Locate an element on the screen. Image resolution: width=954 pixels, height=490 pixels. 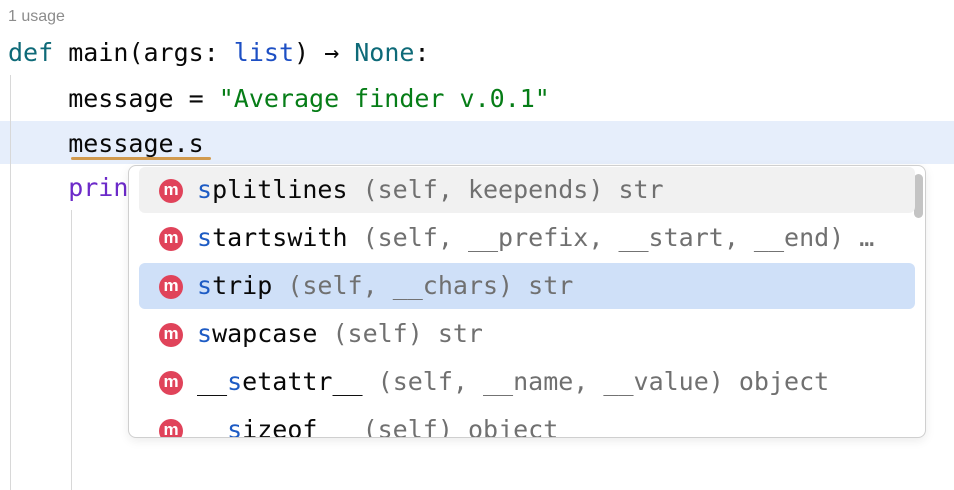
completion-text: strip (self, __chars) str is located at coordinates (385, 286).